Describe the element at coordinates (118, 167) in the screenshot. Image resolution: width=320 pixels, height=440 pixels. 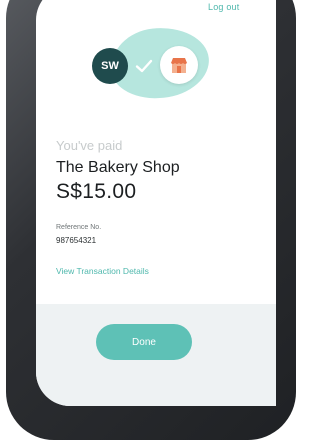
I see `merchant-name: The Bakery Shop` at that location.